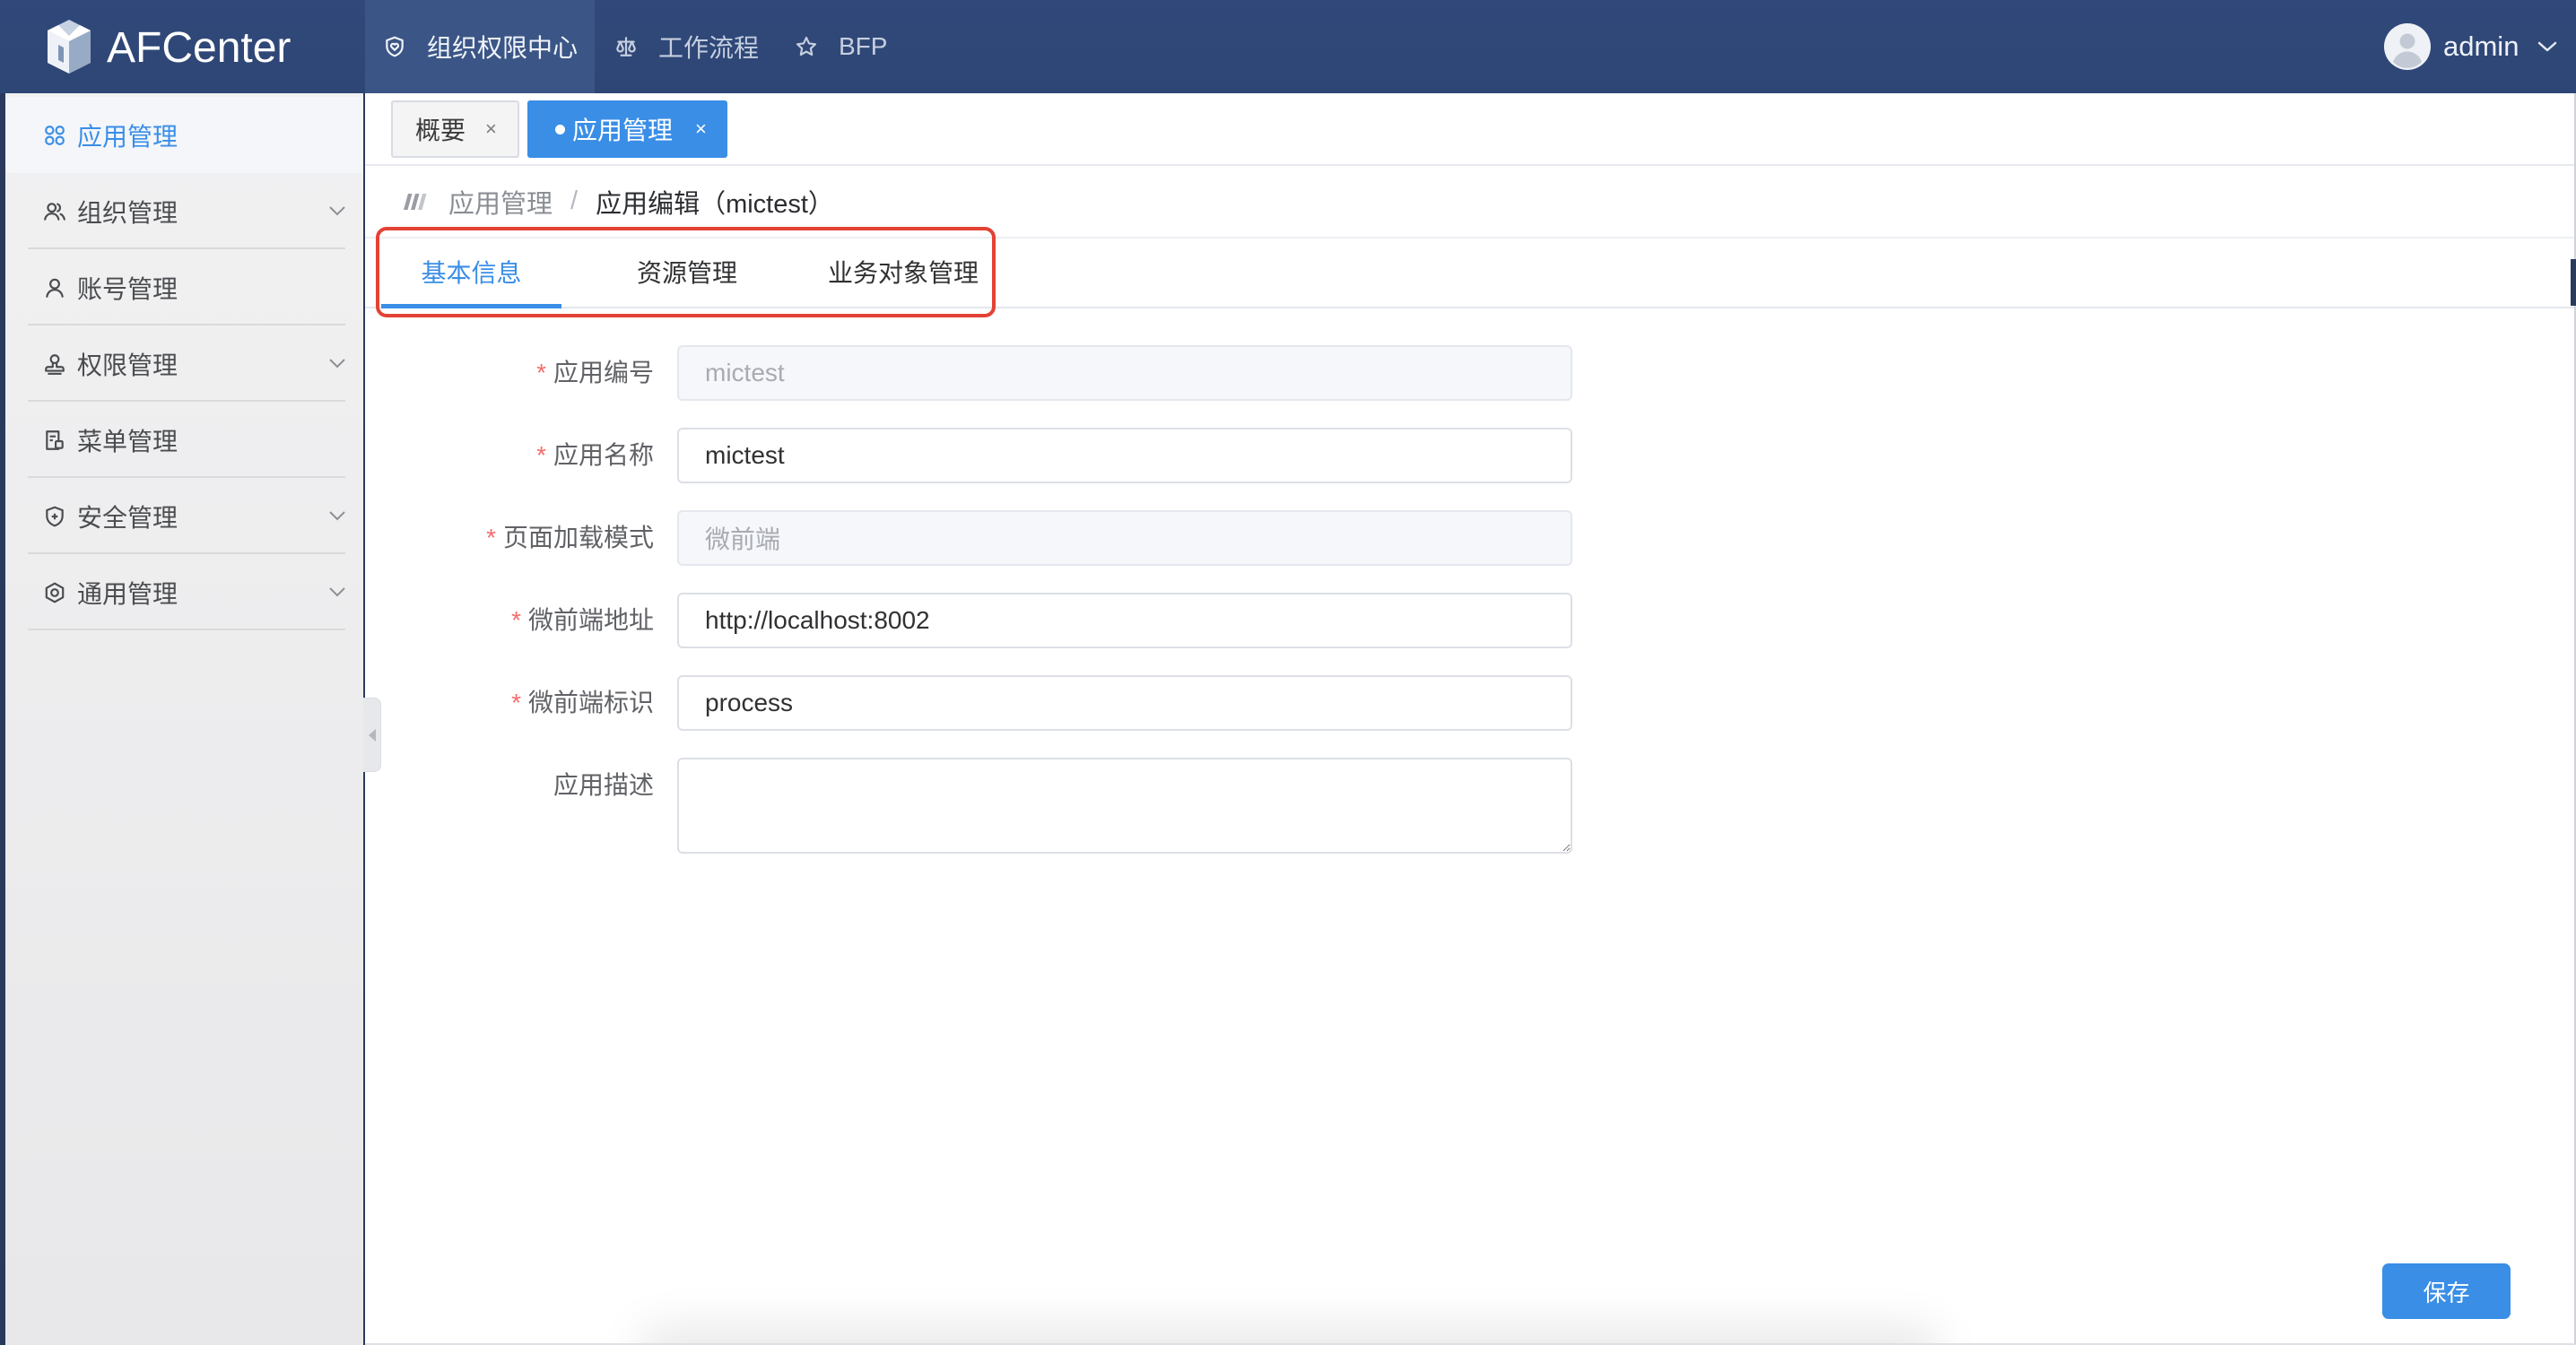  I want to click on sidebar-item-label: 权限管理, so click(127, 365).